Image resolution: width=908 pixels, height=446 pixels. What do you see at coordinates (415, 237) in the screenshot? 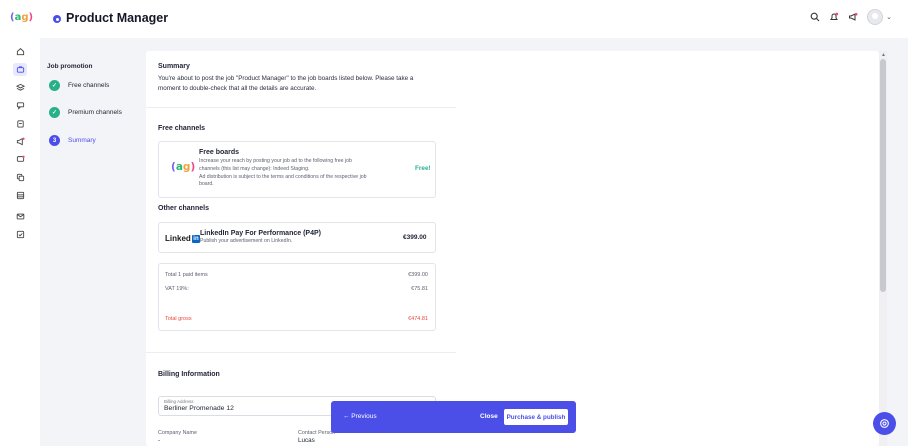
I see `linkedin-price: €399.00` at bounding box center [415, 237].